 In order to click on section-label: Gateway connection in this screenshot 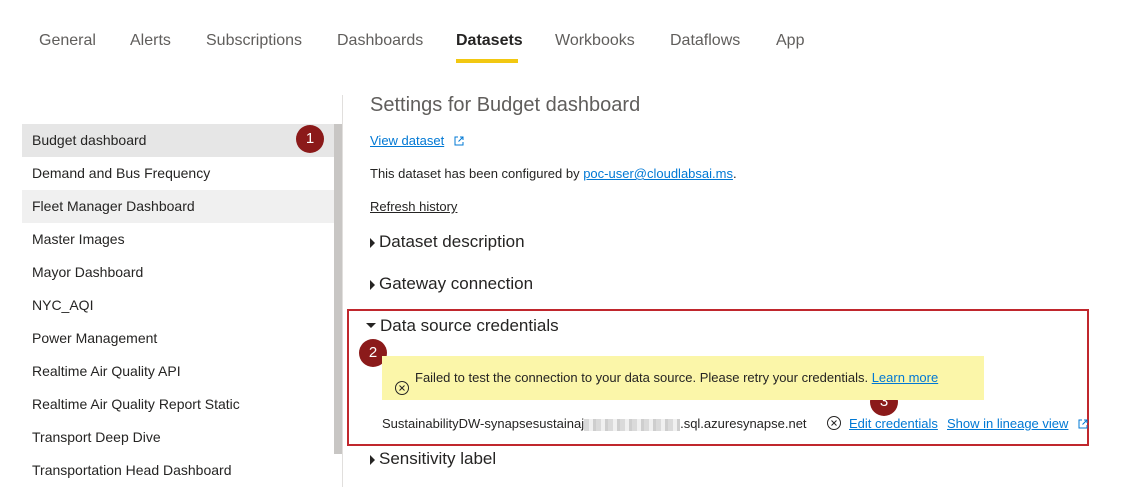, I will do `click(456, 283)`.